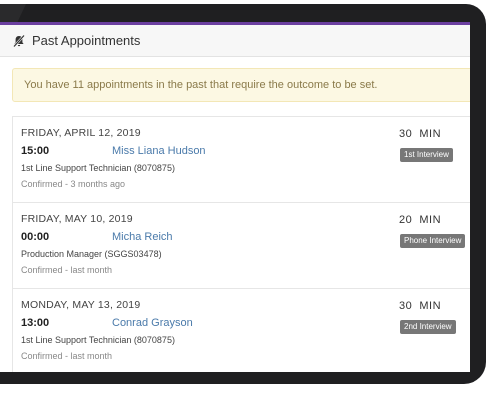  I want to click on appointment-duration: 20 MIN, so click(420, 220).